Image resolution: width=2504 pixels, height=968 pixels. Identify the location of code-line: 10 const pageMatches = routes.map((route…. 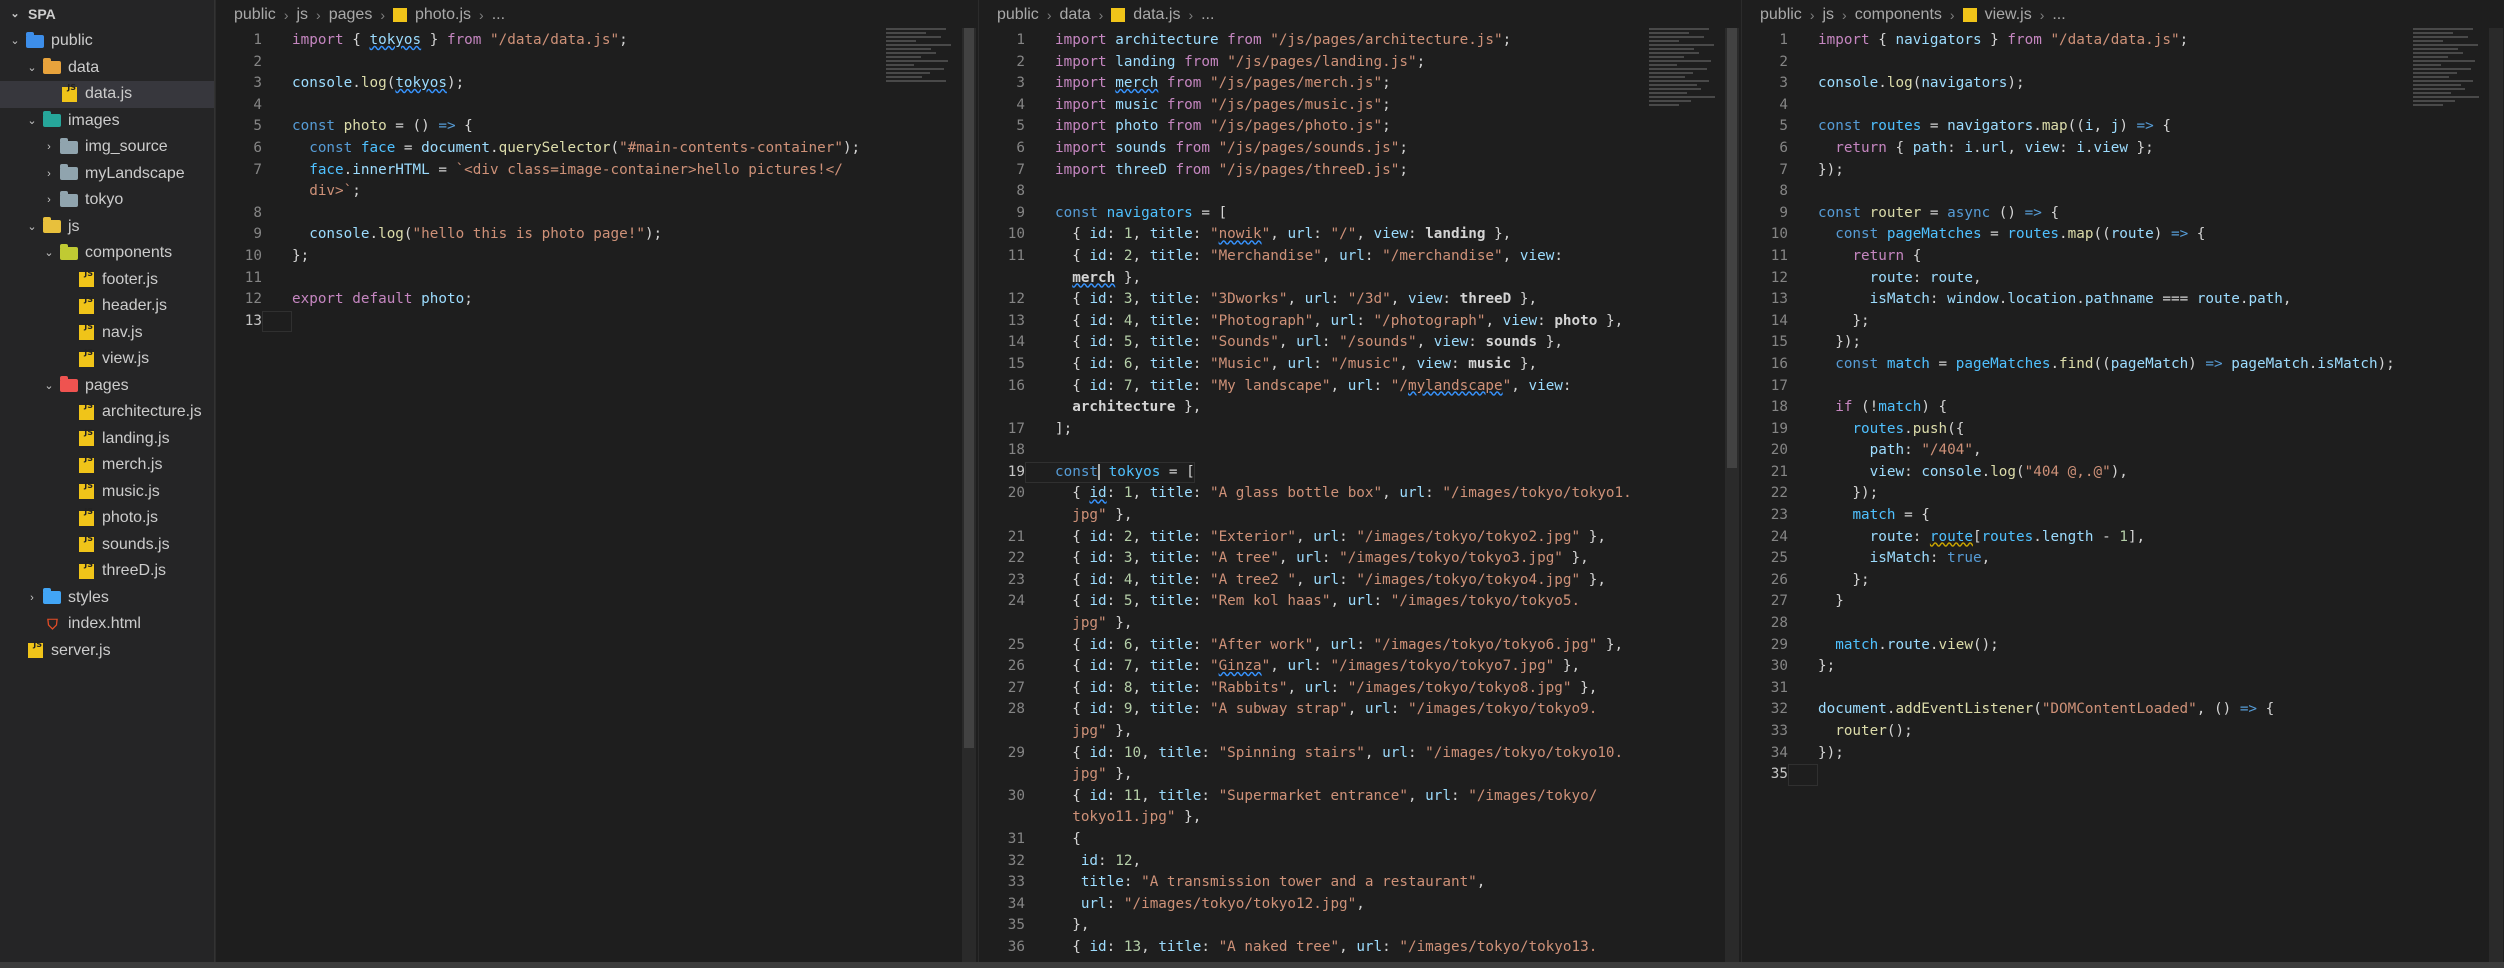
(2123, 235).